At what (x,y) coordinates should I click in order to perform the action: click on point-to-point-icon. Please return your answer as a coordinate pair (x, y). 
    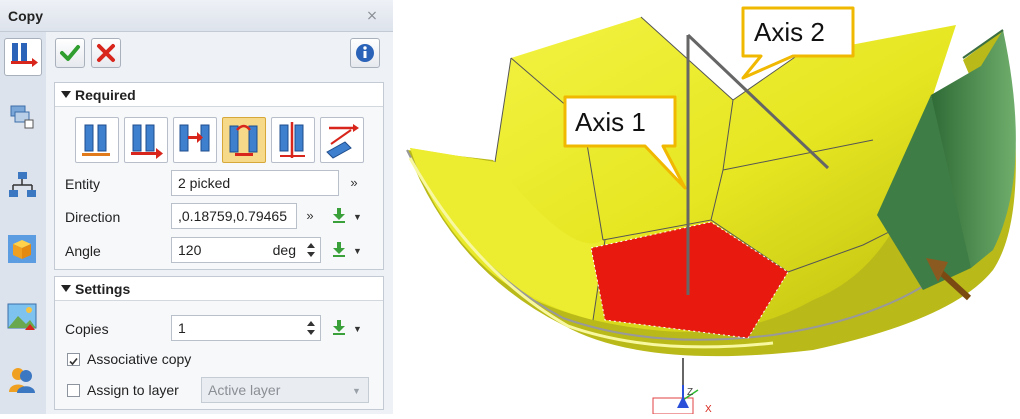
    Looking at the image, I should click on (194, 138).